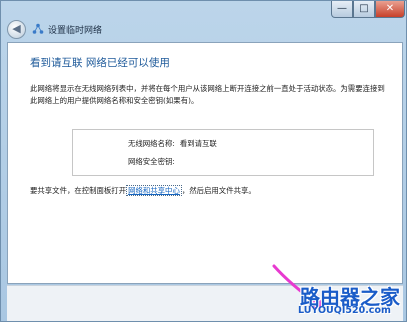  What do you see at coordinates (75, 31) in the screenshot?
I see `window-title: 设置临时网络` at bounding box center [75, 31].